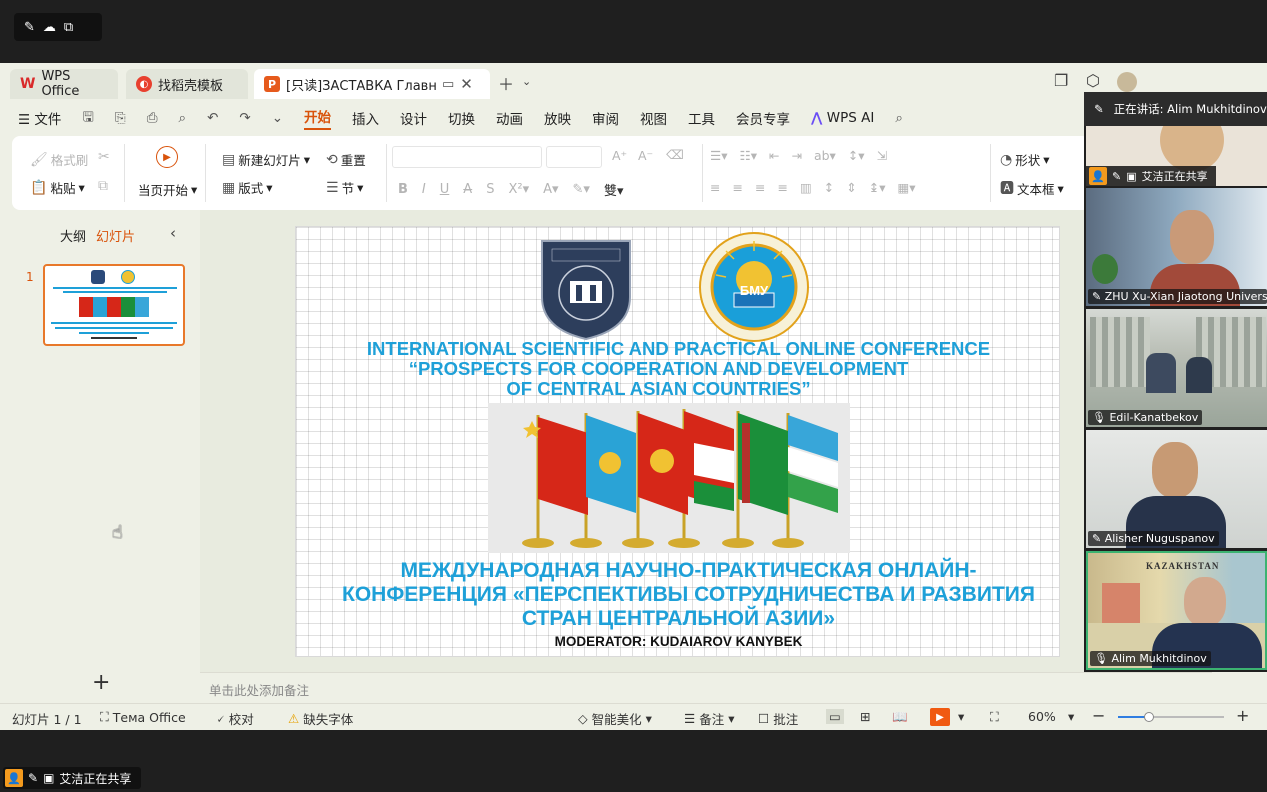 The width and height of the screenshot is (1267, 792). Describe the element at coordinates (212, 118) in the screenshot. I see `undo-icon: ↶` at that location.